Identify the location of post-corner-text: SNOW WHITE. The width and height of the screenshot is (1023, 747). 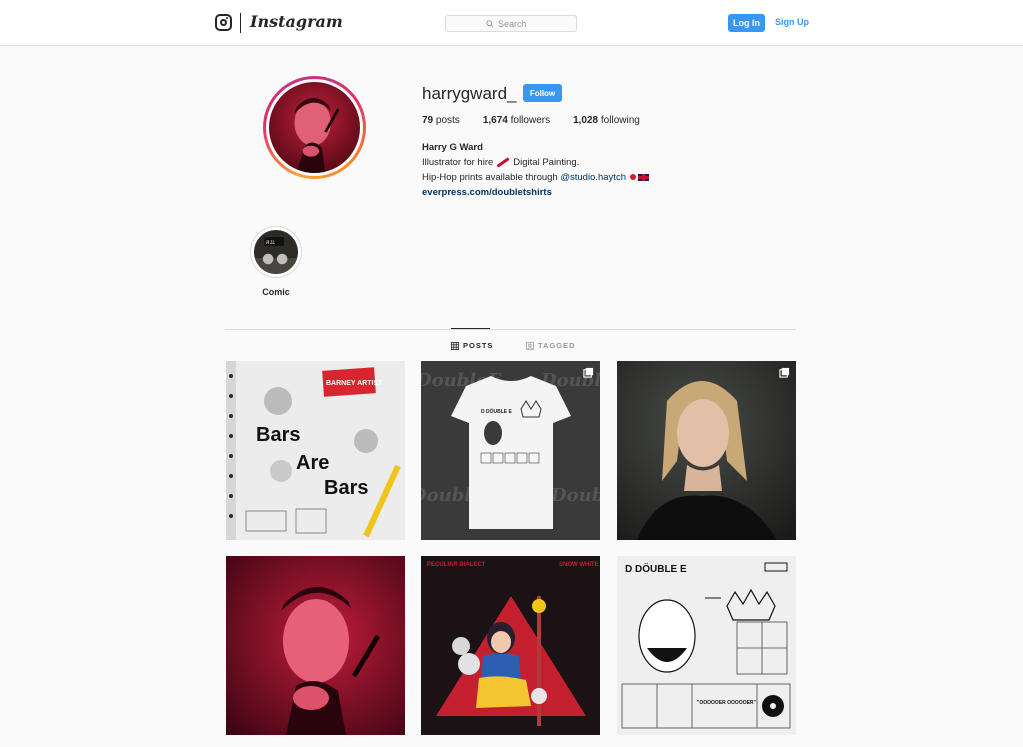
(579, 565).